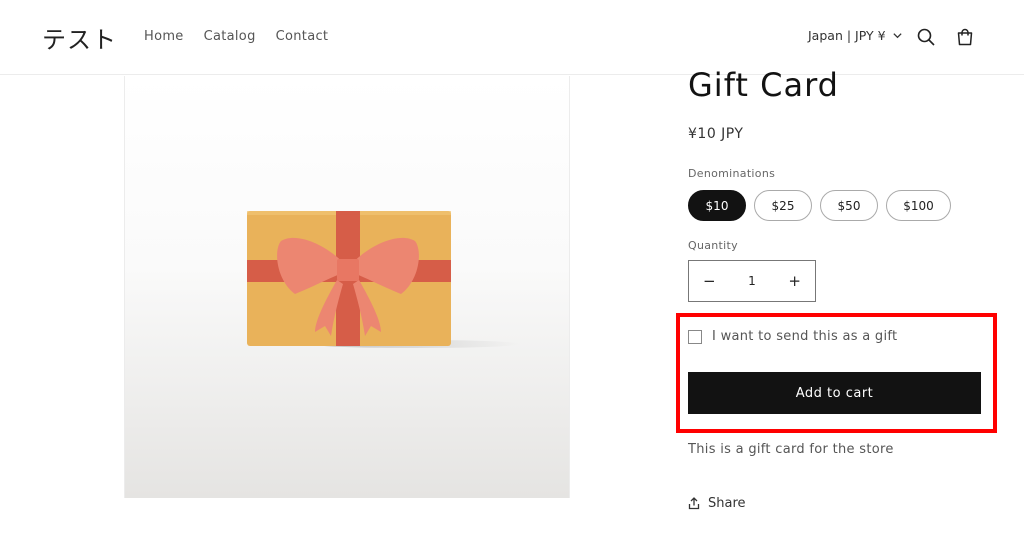 This screenshot has width=1024, height=552. I want to click on main-nav: Home Catalog Contact, so click(236, 36).